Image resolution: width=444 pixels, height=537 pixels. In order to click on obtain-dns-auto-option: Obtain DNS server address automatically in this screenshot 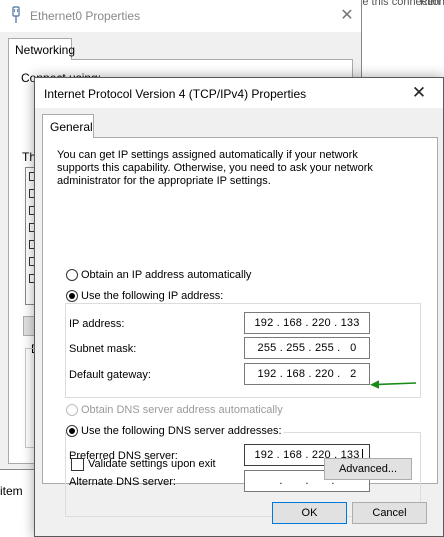, I will do `click(175, 410)`.